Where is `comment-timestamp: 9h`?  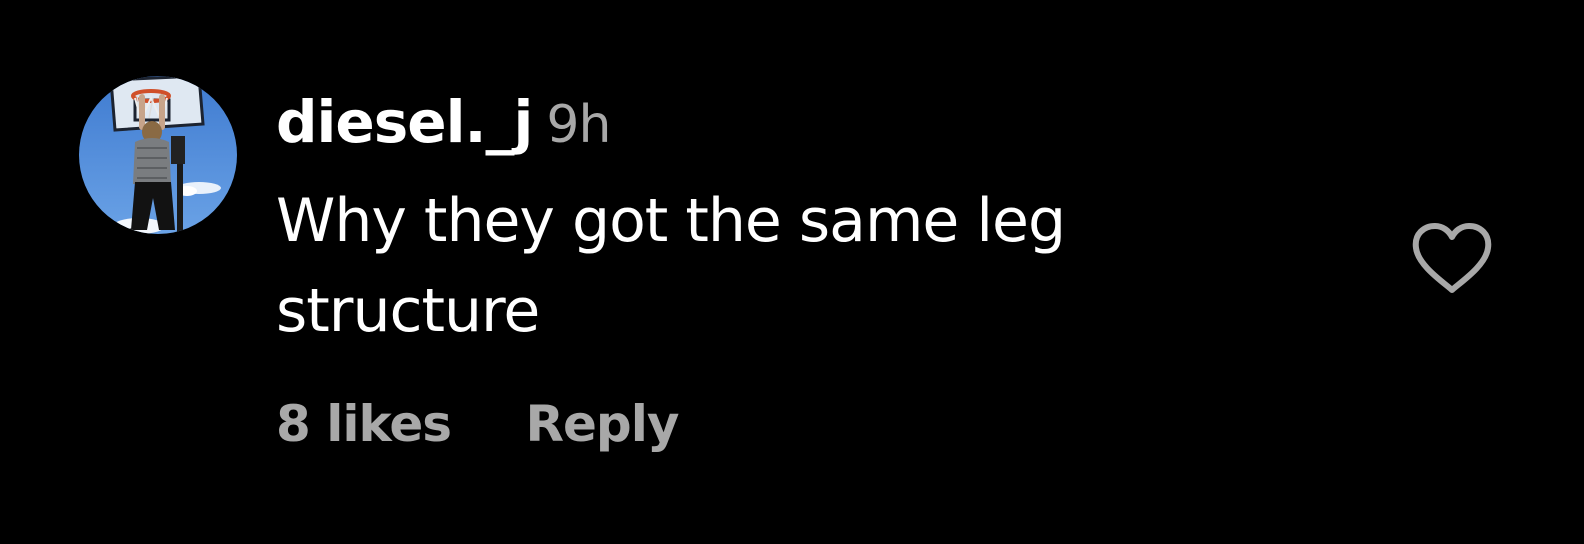
comment-timestamp: 9h is located at coordinates (578, 125).